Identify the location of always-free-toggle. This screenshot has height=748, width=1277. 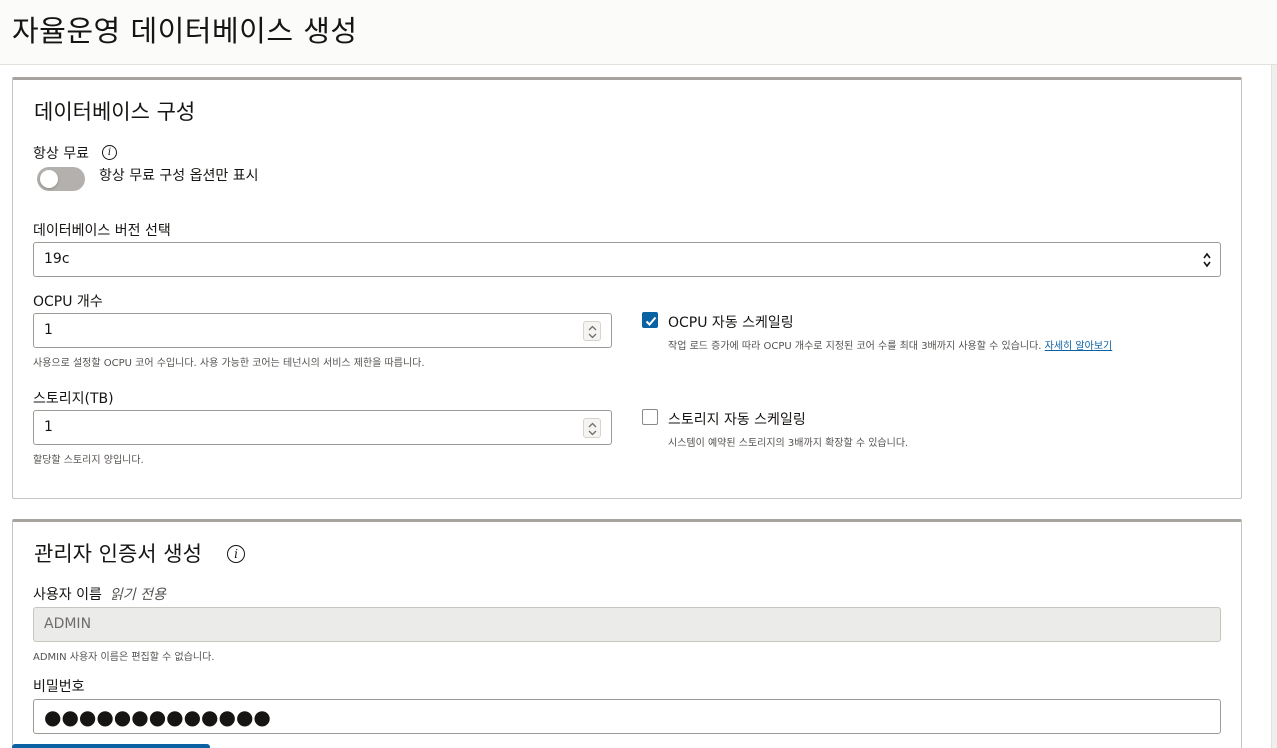
(61, 179).